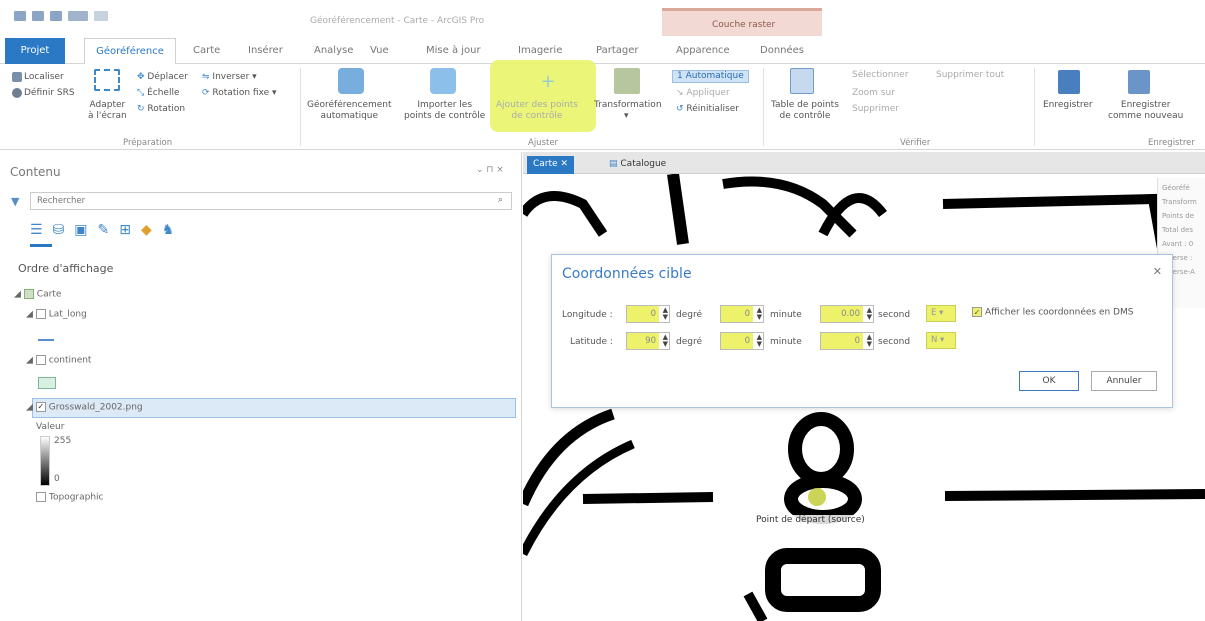 The height and width of the screenshot is (621, 1205). Describe the element at coordinates (1157, 271) in the screenshot. I see `close-icon: ✕` at that location.